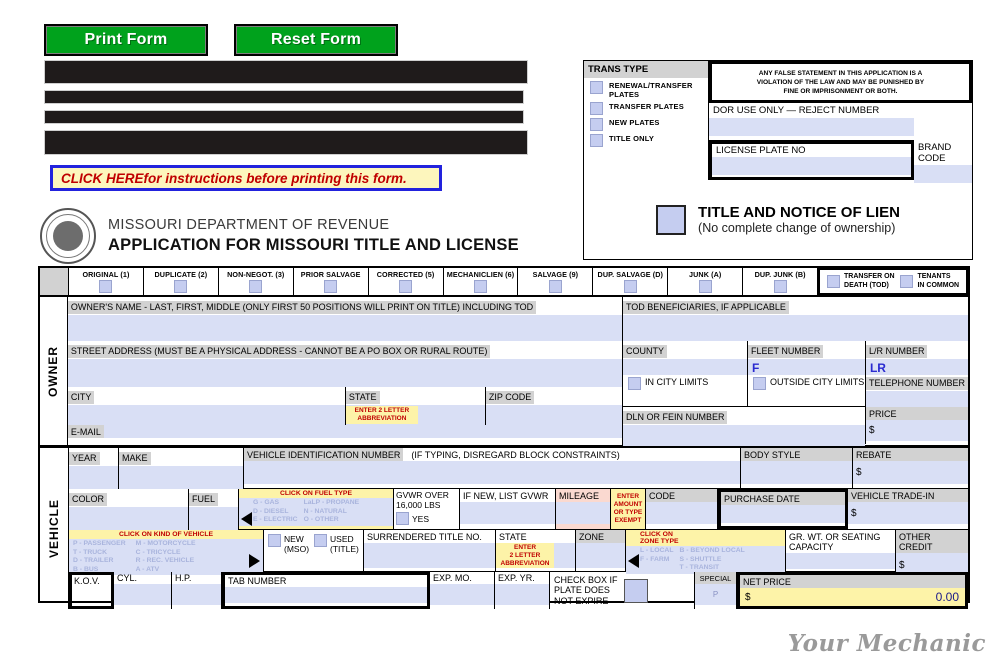  What do you see at coordinates (481, 281) in the screenshot?
I see `type-option-mechanic-lien: MECHANICLIEN (6)` at bounding box center [481, 281].